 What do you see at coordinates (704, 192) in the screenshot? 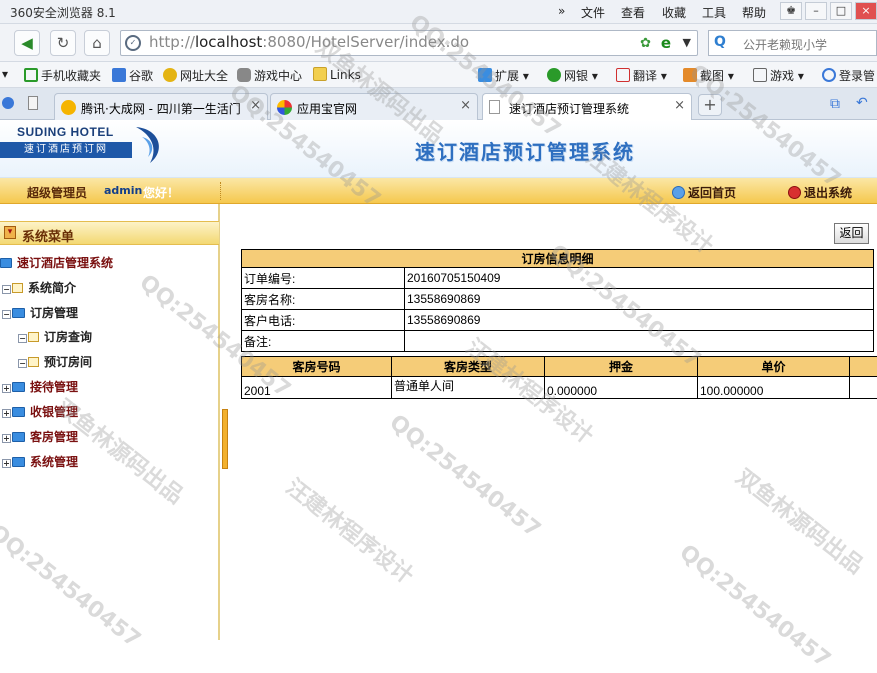
I see `home-link: 返回首页` at bounding box center [704, 192].